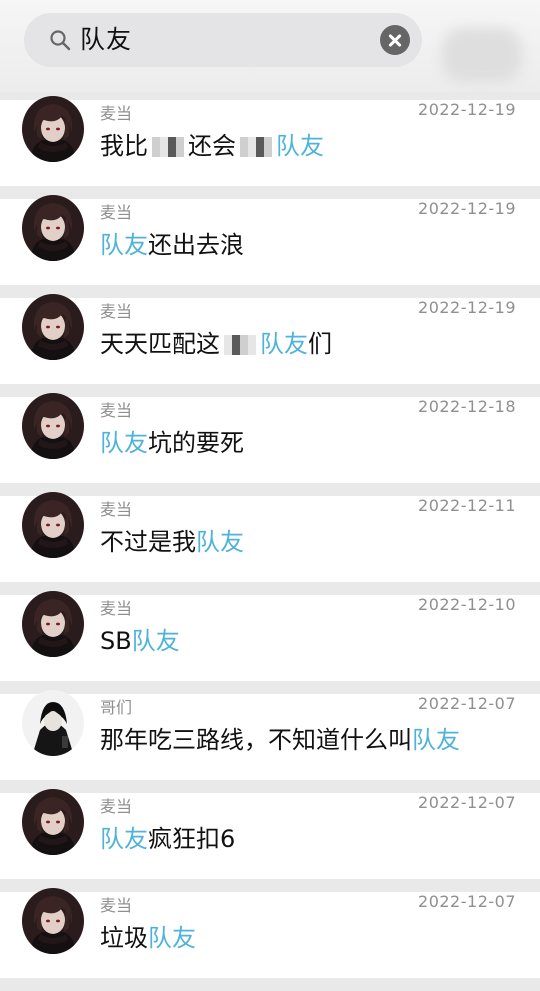 The width and height of the screenshot is (540, 991). I want to click on message-text: 天天匹配这 队友们, so click(216, 344).